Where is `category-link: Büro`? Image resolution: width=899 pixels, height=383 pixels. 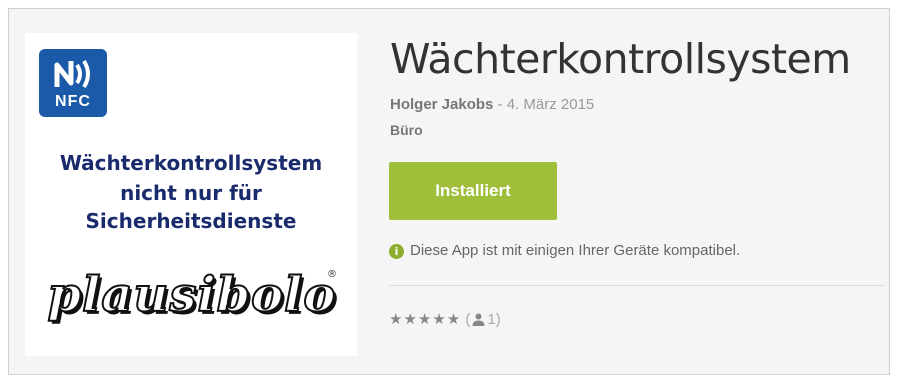 category-link: Büro is located at coordinates (406, 130).